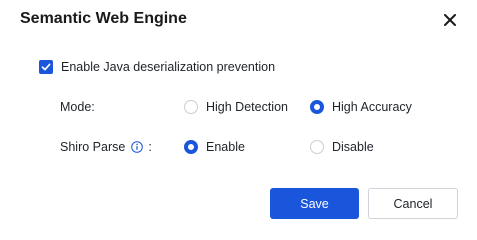 The width and height of the screenshot is (477, 240). I want to click on shiro-parse-label: Shiro Parse :, so click(106, 147).